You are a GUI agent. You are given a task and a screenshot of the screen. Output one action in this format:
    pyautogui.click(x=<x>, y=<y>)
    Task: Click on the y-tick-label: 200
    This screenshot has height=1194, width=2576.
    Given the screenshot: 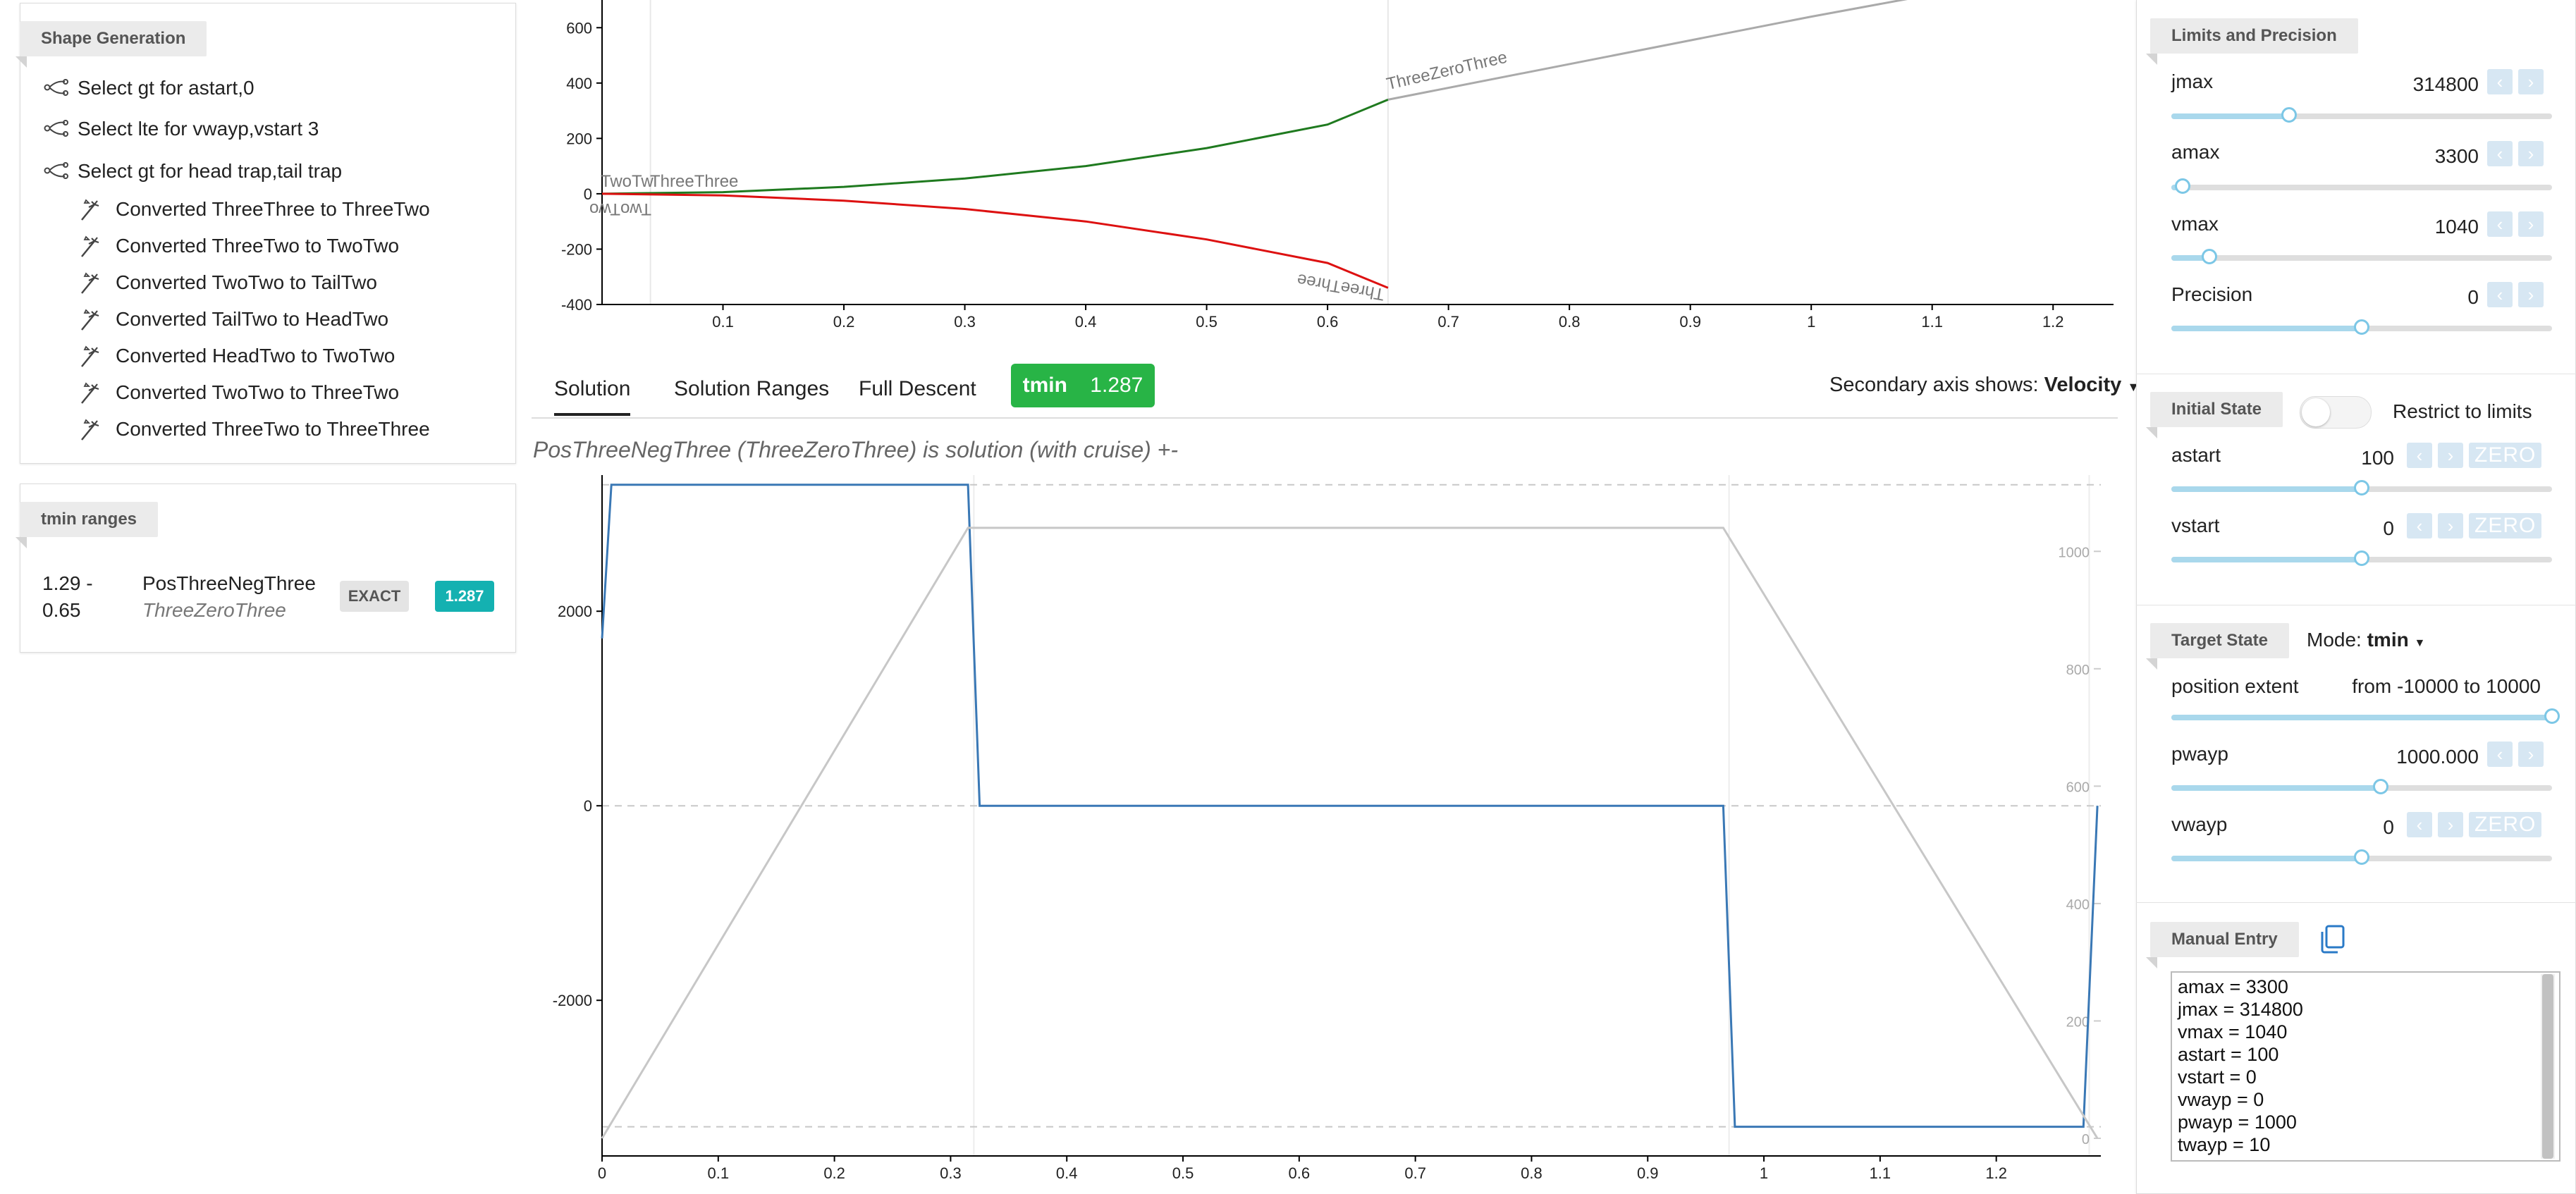 What is the action you would take?
    pyautogui.click(x=579, y=138)
    